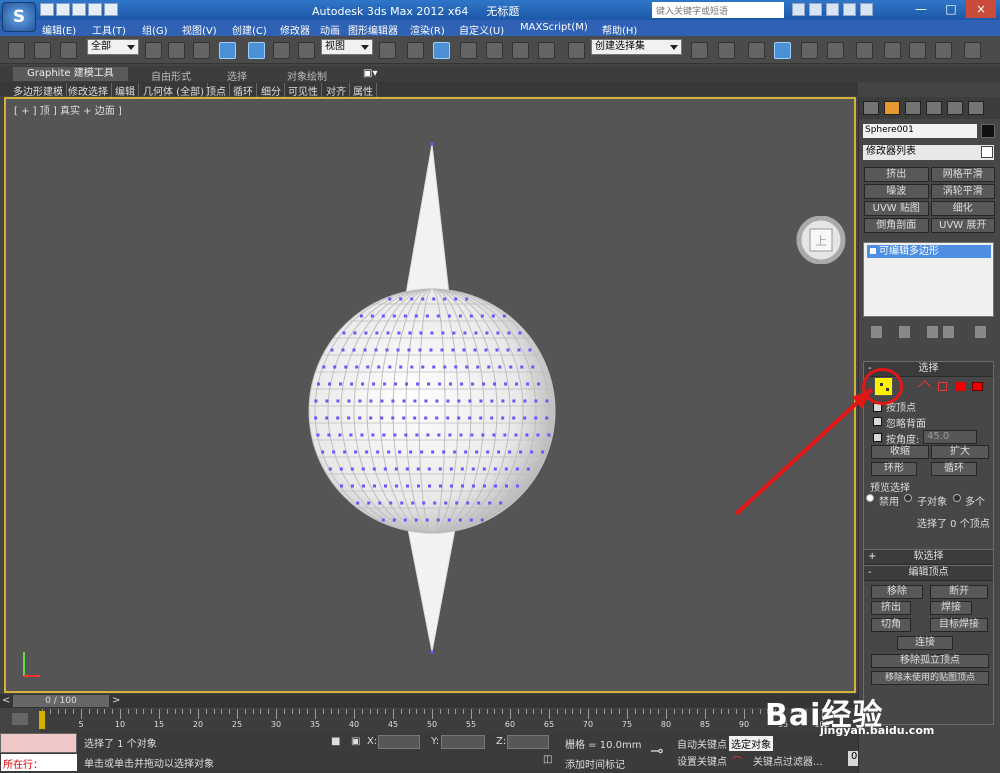 Image resolution: width=1000 pixels, height=773 pixels. I want to click on time-slider: 0 / 100, so click(61, 701).